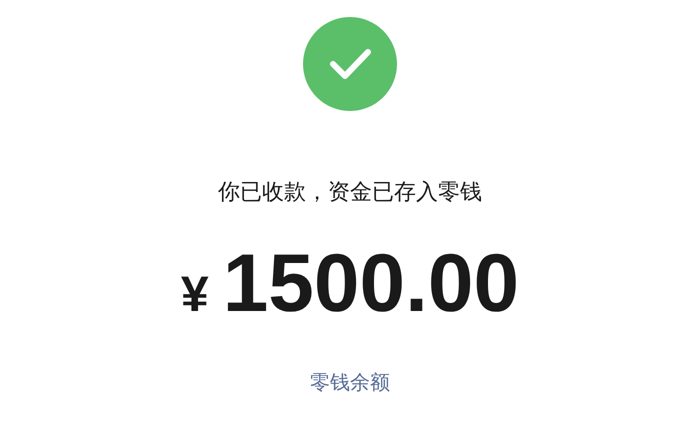 The image size is (700, 437). What do you see at coordinates (194, 294) in the screenshot?
I see `currency-symbol: ¥` at bounding box center [194, 294].